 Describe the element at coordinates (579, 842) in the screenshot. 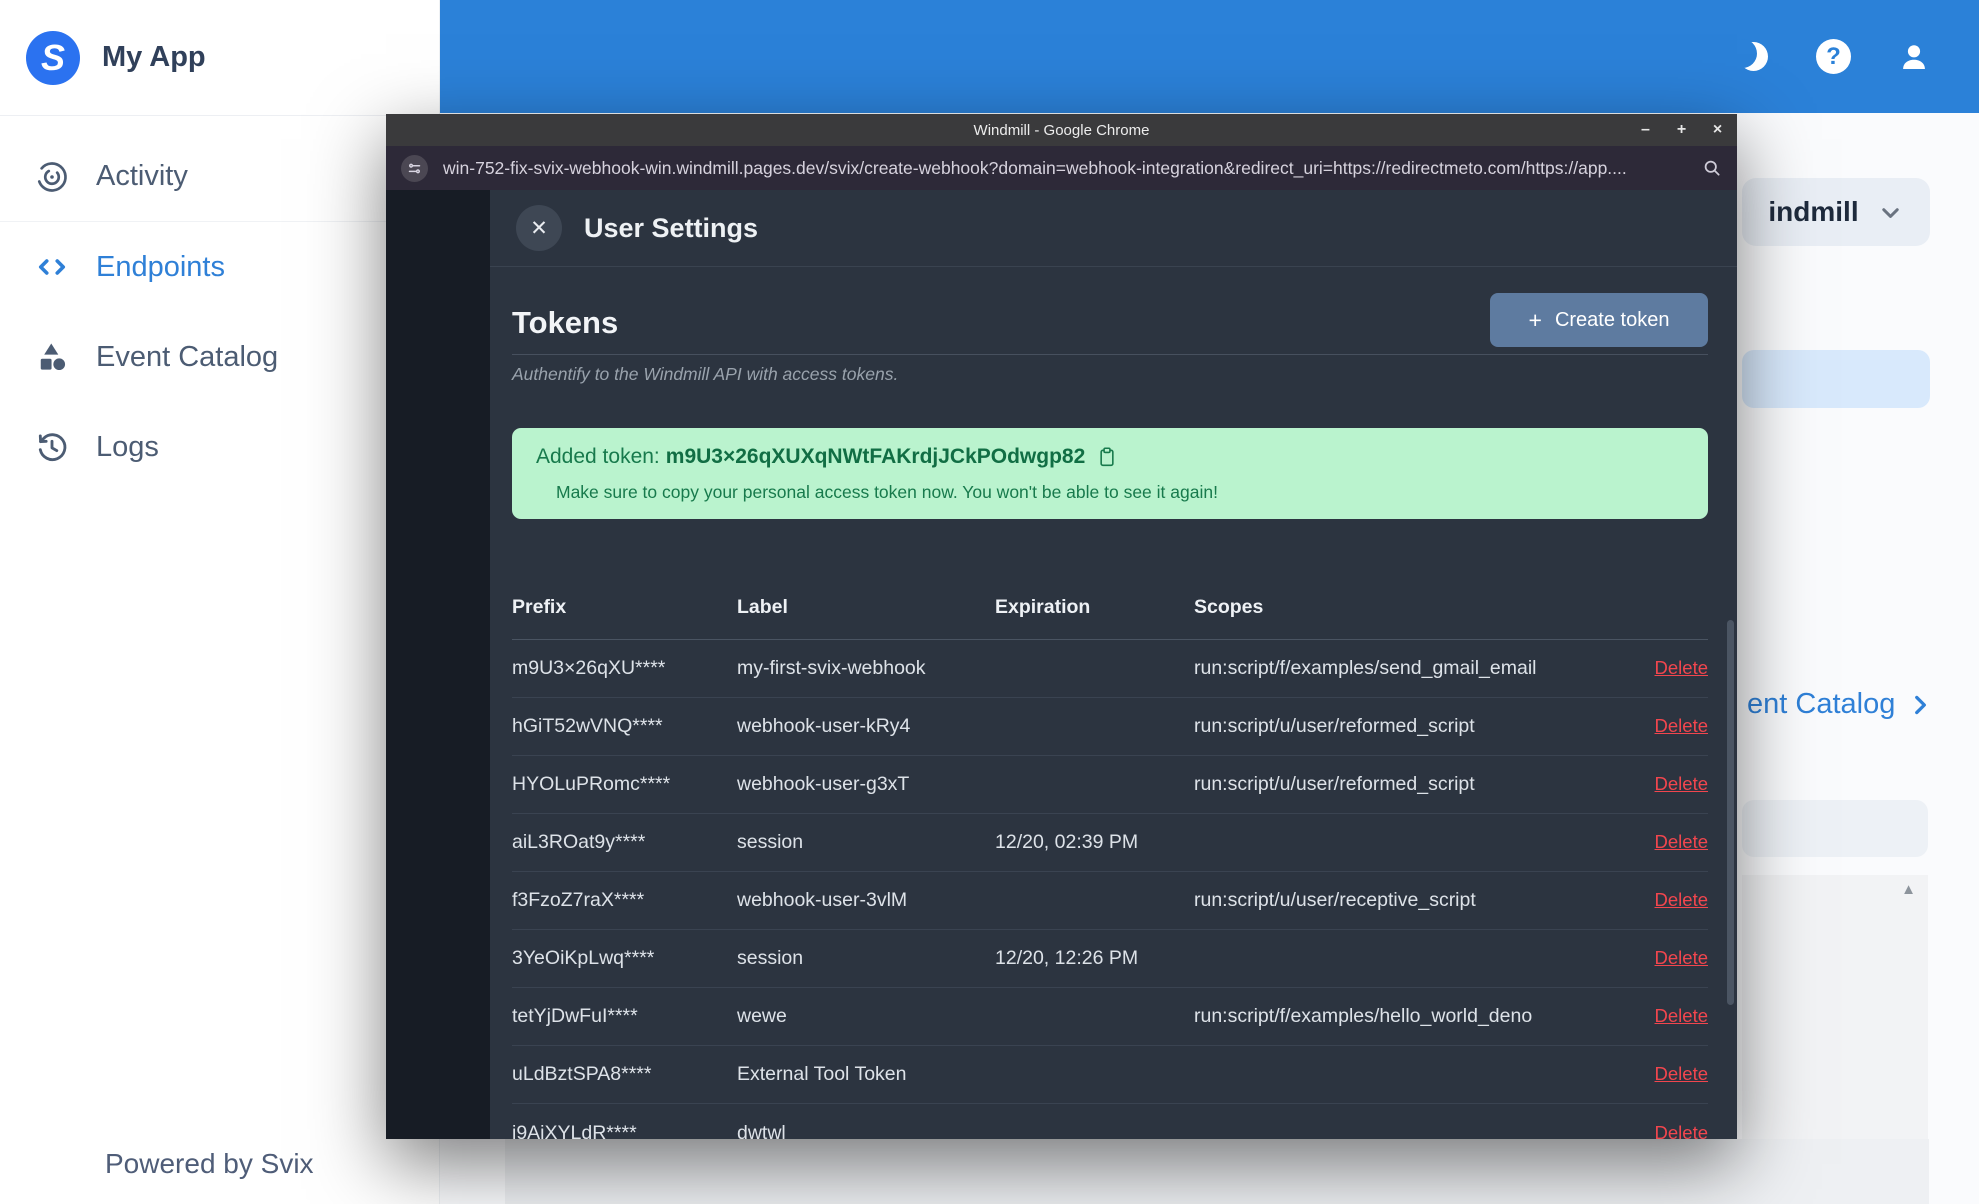

I see `cell-prefix: aiL3ROat9y****` at that location.